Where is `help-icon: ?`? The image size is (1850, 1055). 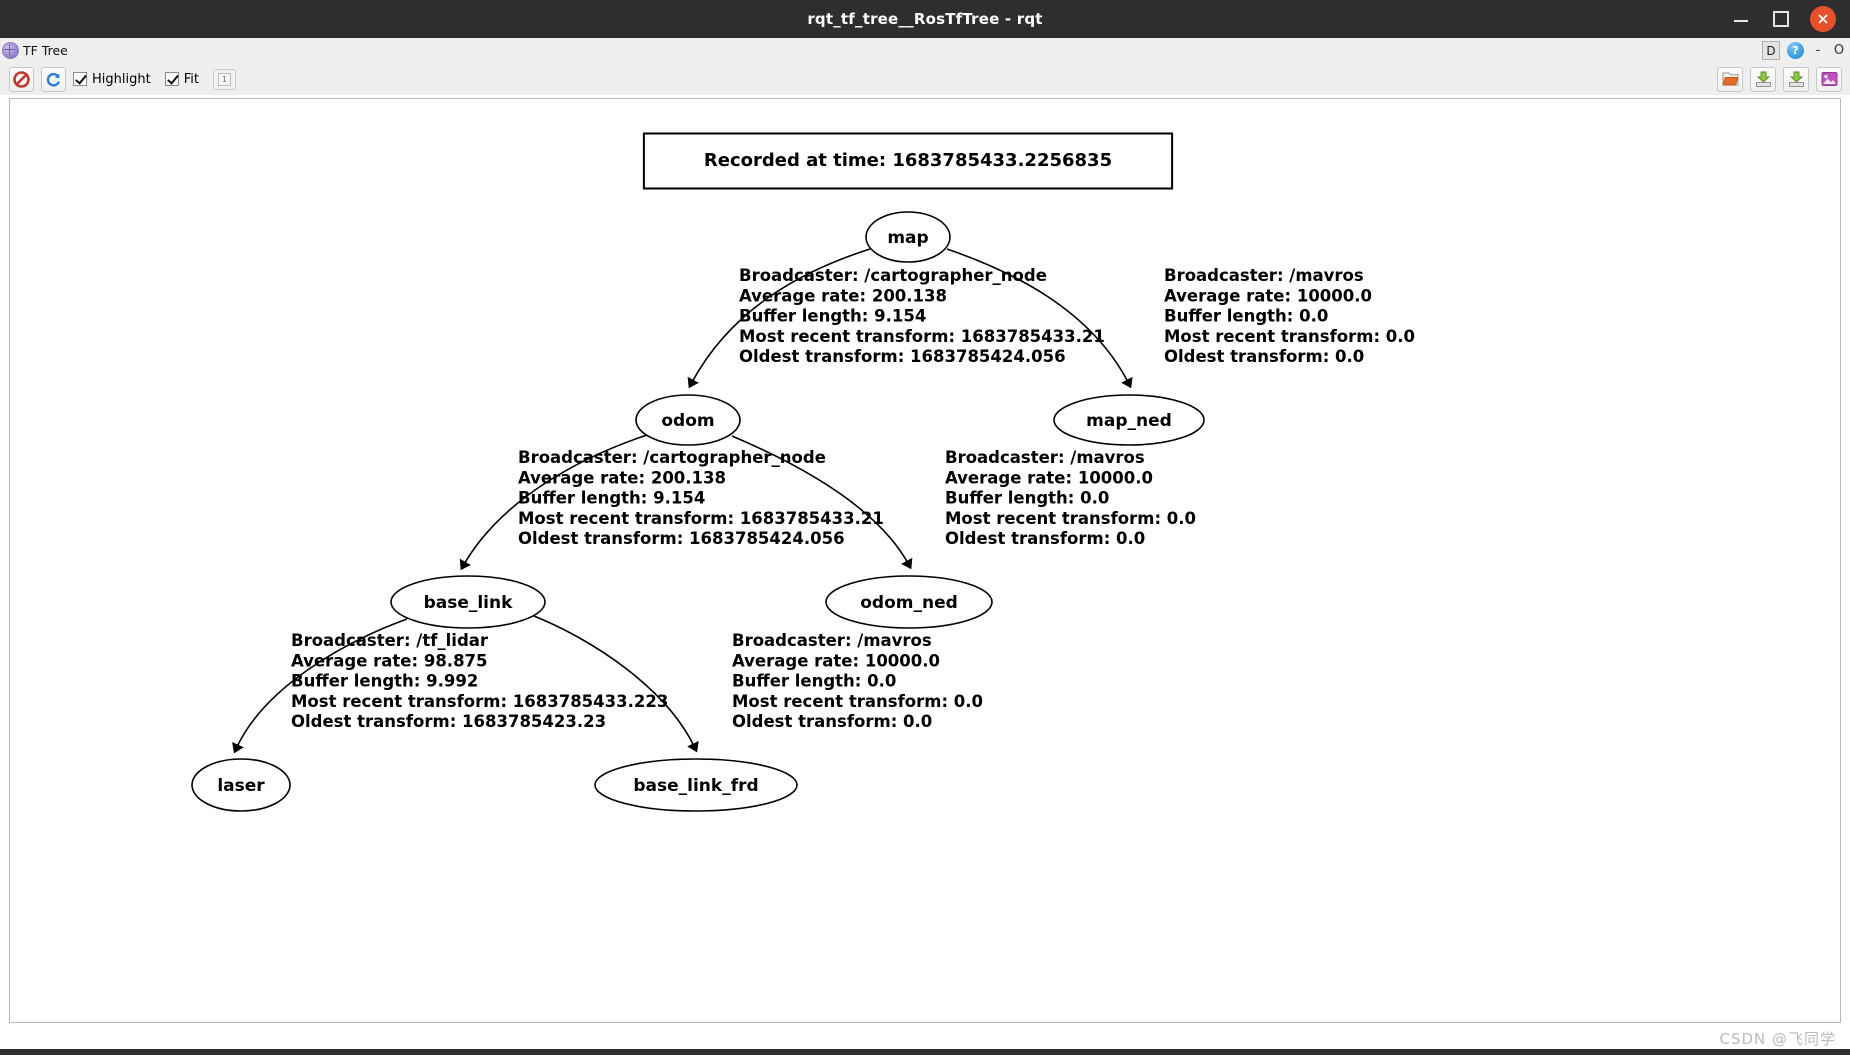 help-icon: ? is located at coordinates (1795, 50).